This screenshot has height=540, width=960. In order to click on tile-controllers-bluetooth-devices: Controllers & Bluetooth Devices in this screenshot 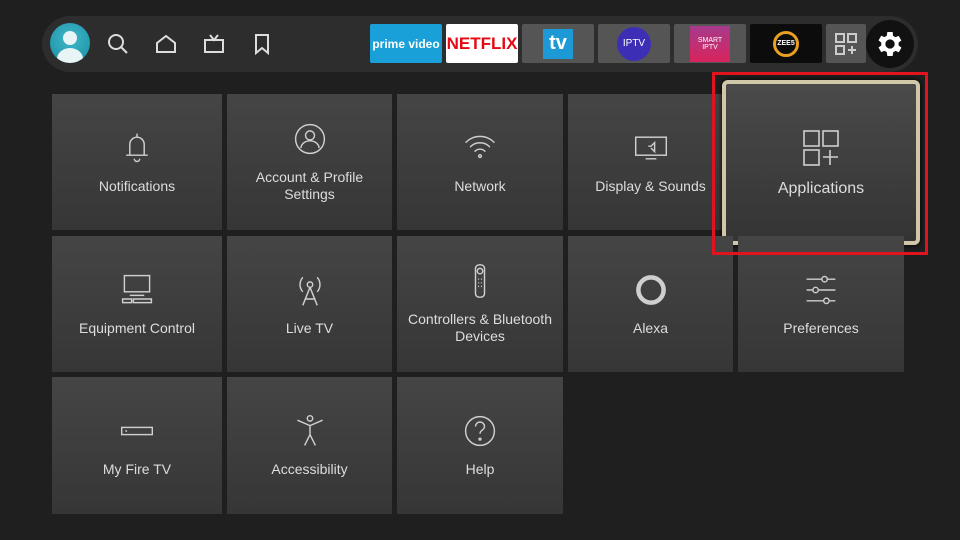, I will do `click(480, 304)`.